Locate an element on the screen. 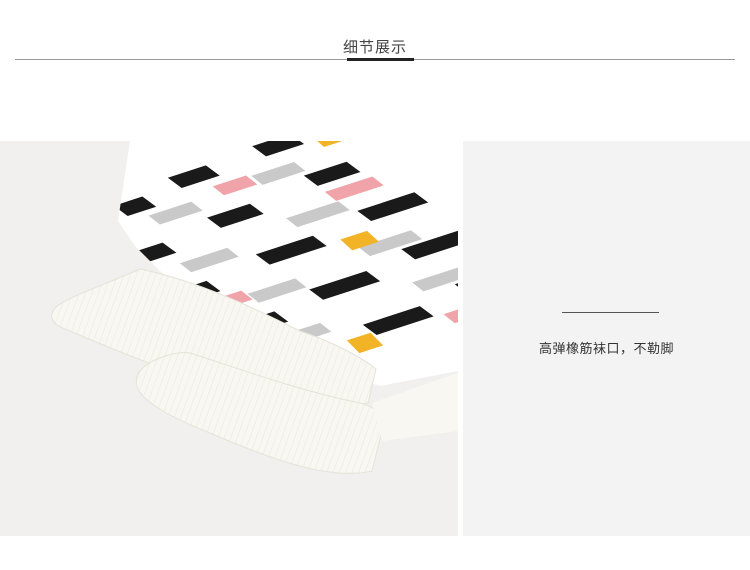 The image size is (750, 570). section-header: 细节展示 is located at coordinates (375, 35).